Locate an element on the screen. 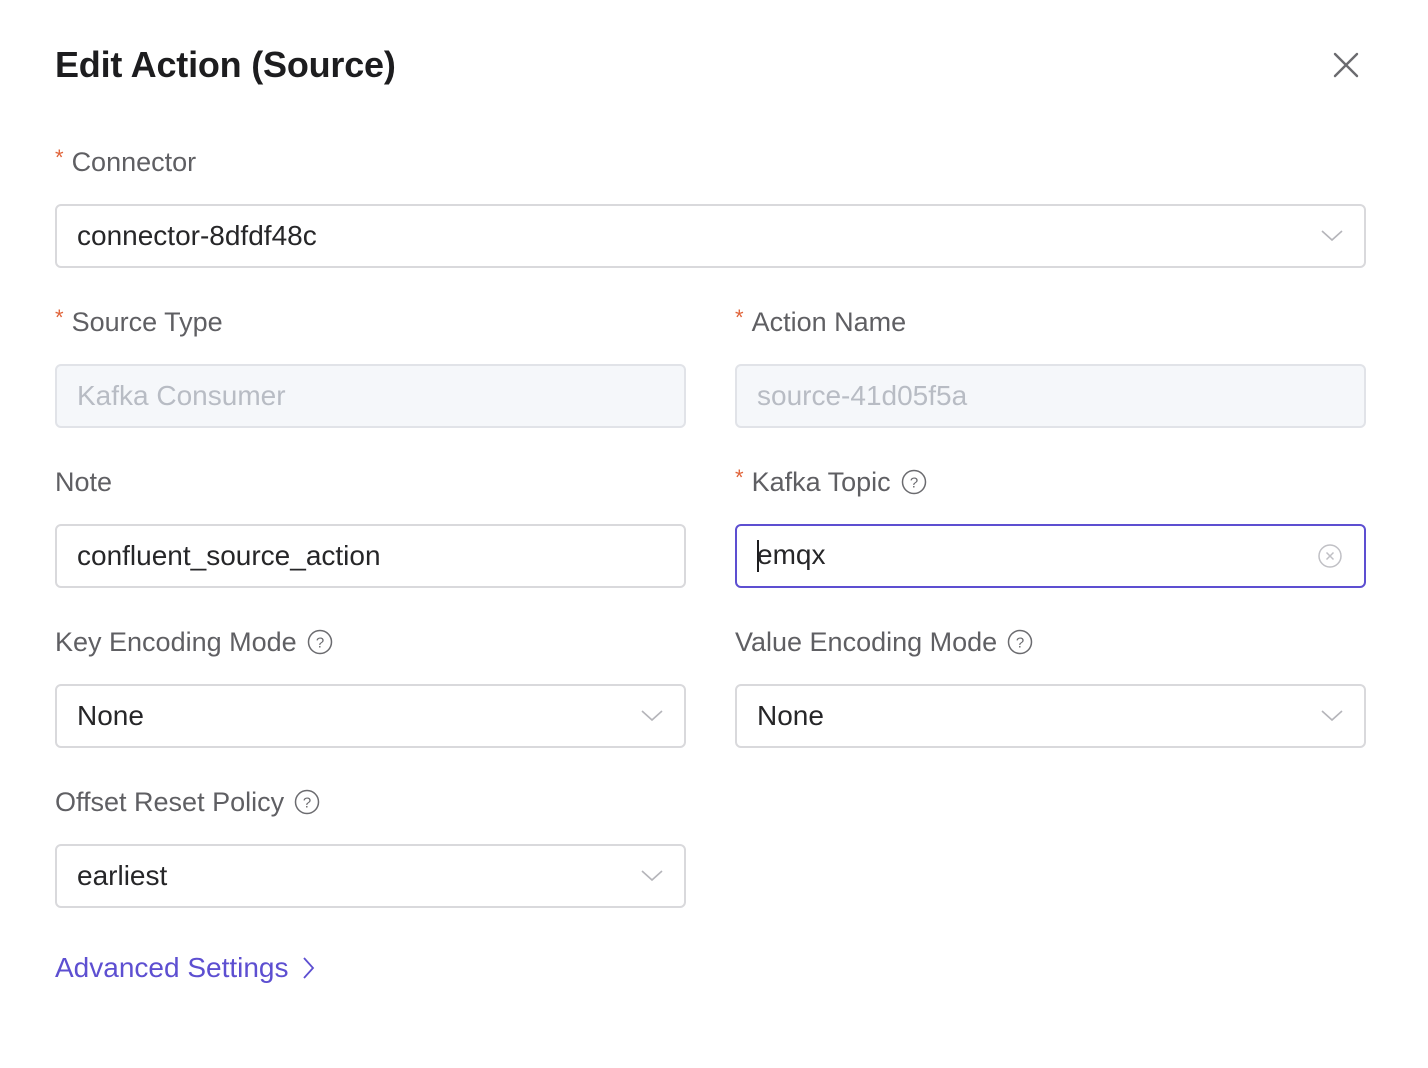  value-encoding-mode-value: None is located at coordinates (790, 715).